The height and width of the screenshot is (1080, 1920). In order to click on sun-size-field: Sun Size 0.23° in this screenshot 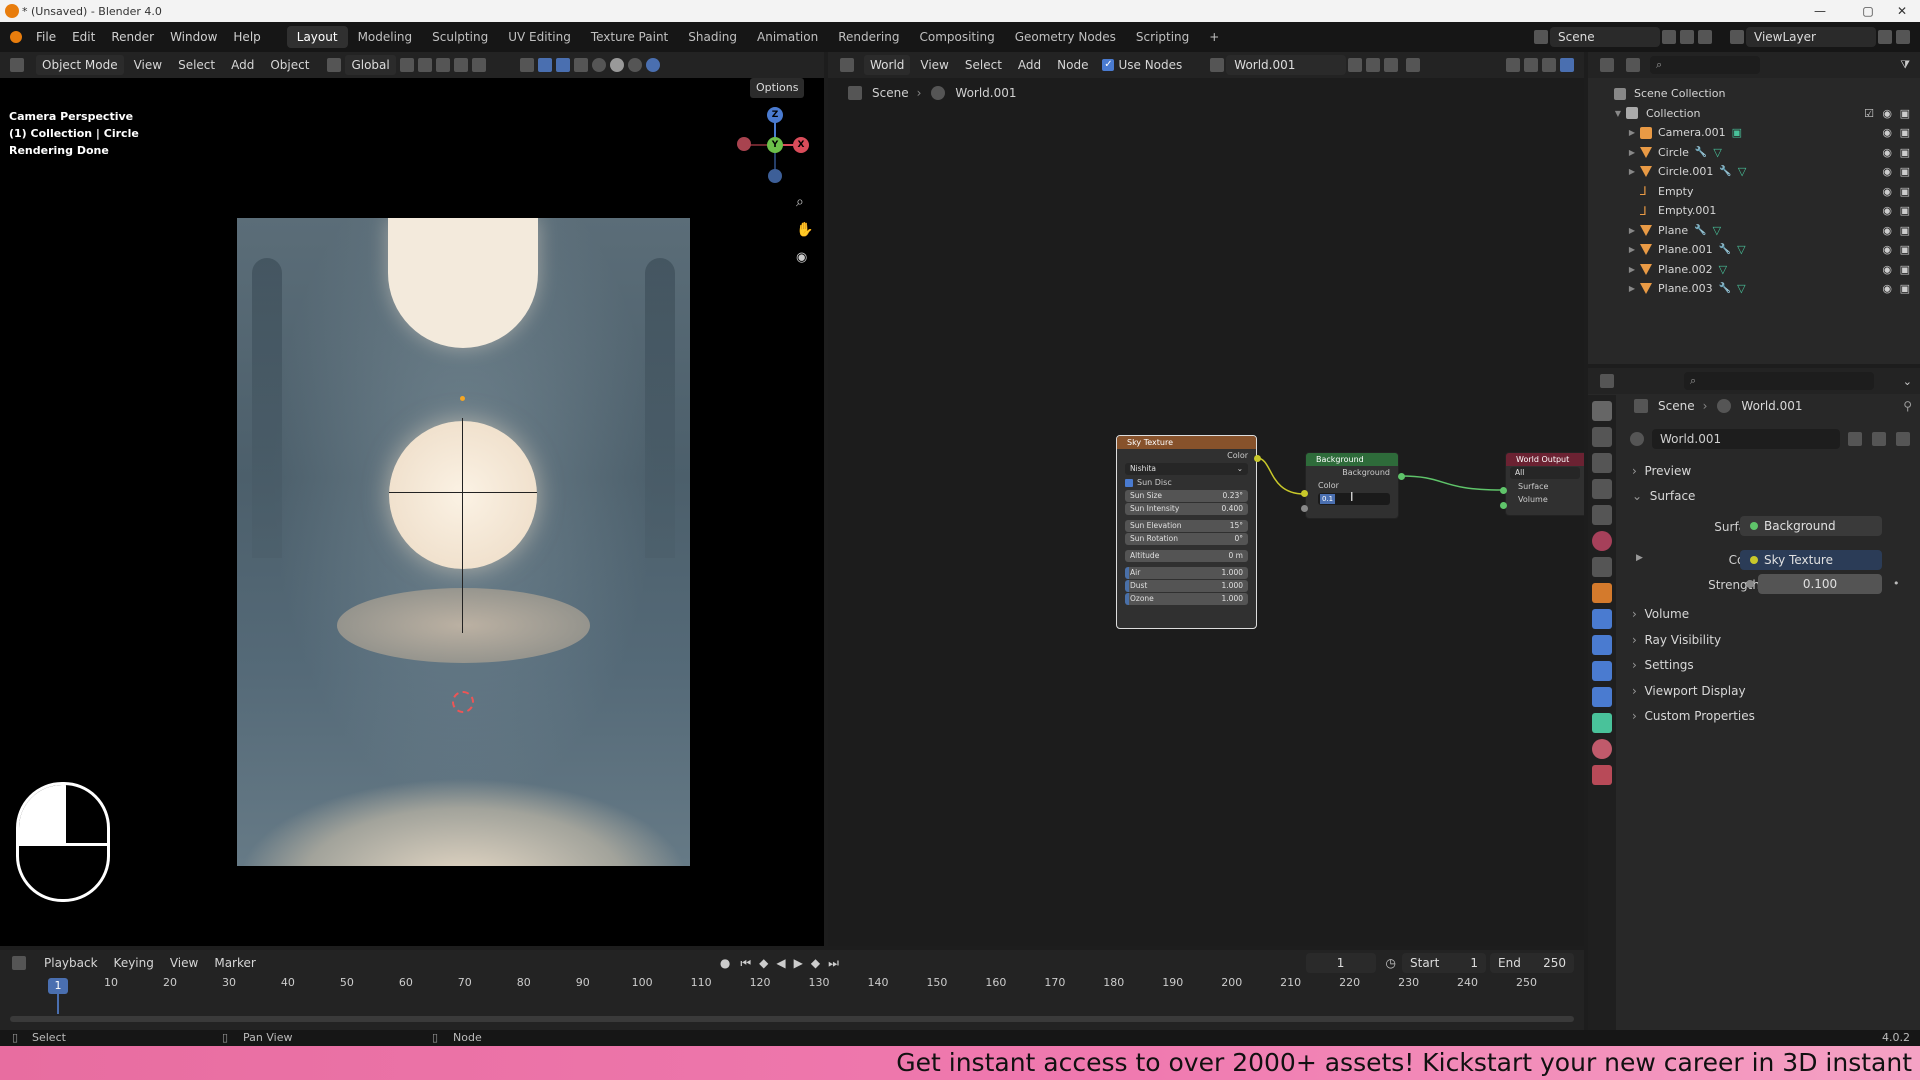, I will do `click(1186, 496)`.